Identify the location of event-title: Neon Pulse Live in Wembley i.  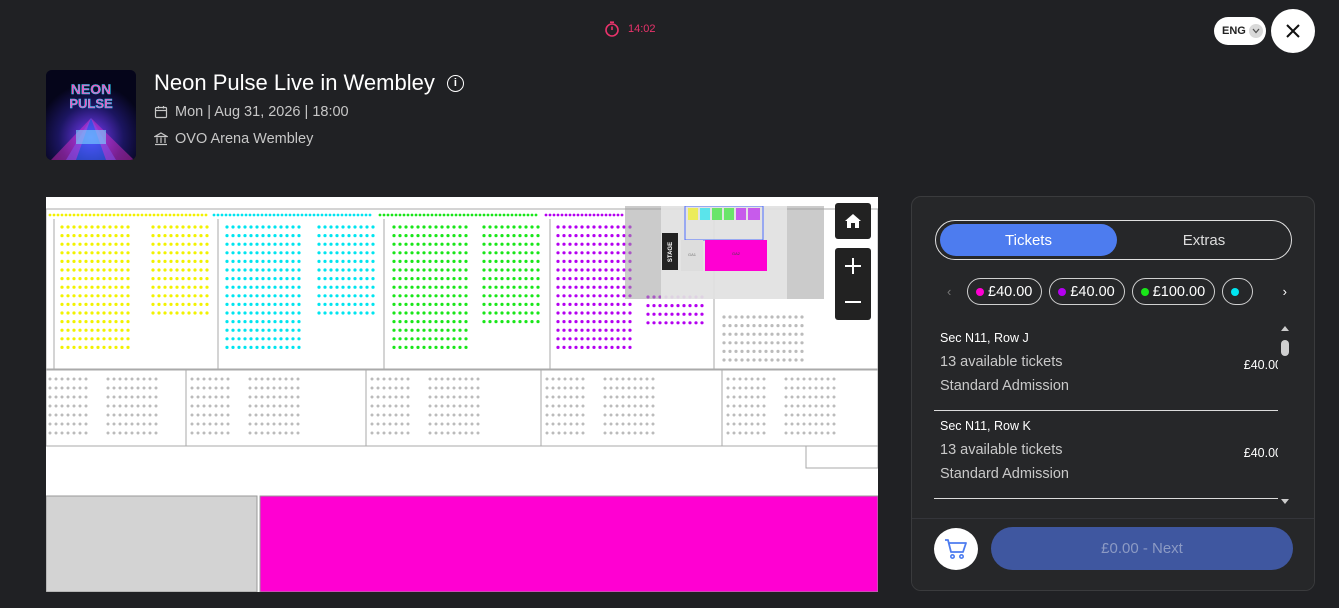
(309, 83).